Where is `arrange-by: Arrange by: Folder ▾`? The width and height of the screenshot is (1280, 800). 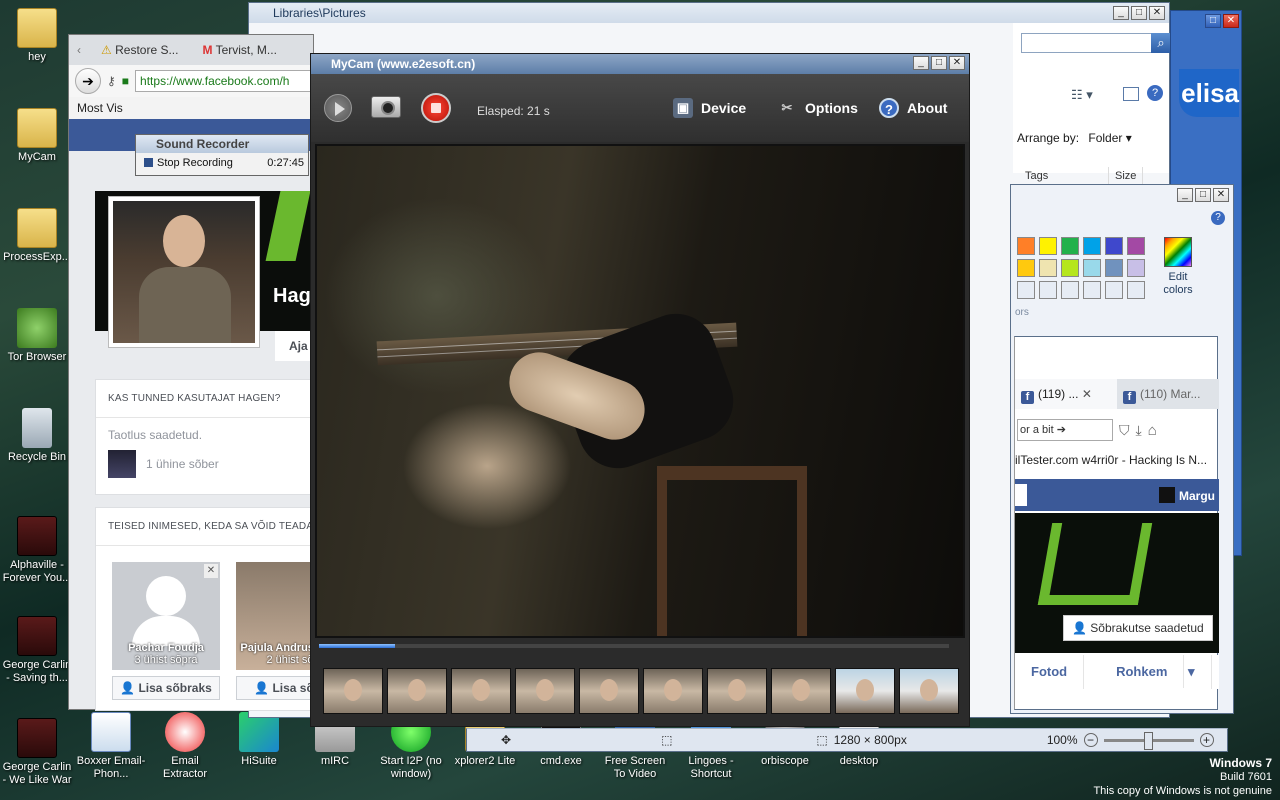
arrange-by: Arrange by: Folder ▾ is located at coordinates (1074, 138).